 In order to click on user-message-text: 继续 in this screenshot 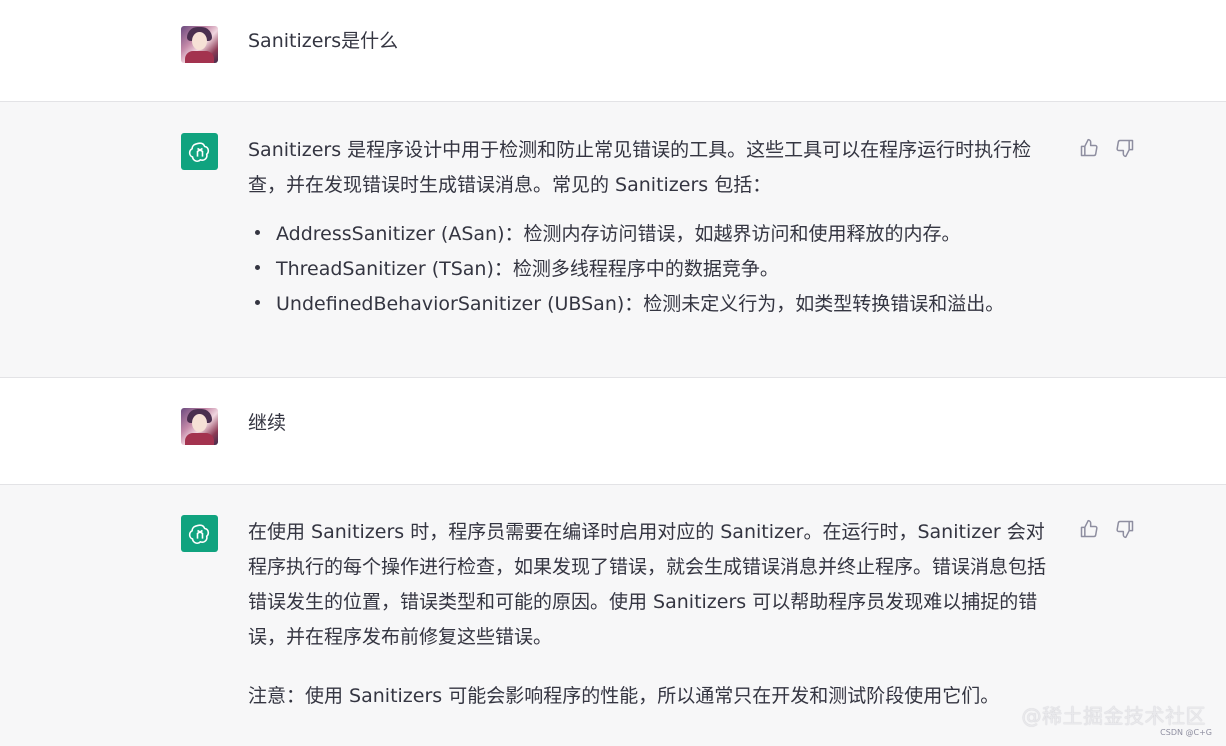, I will do `click(267, 423)`.